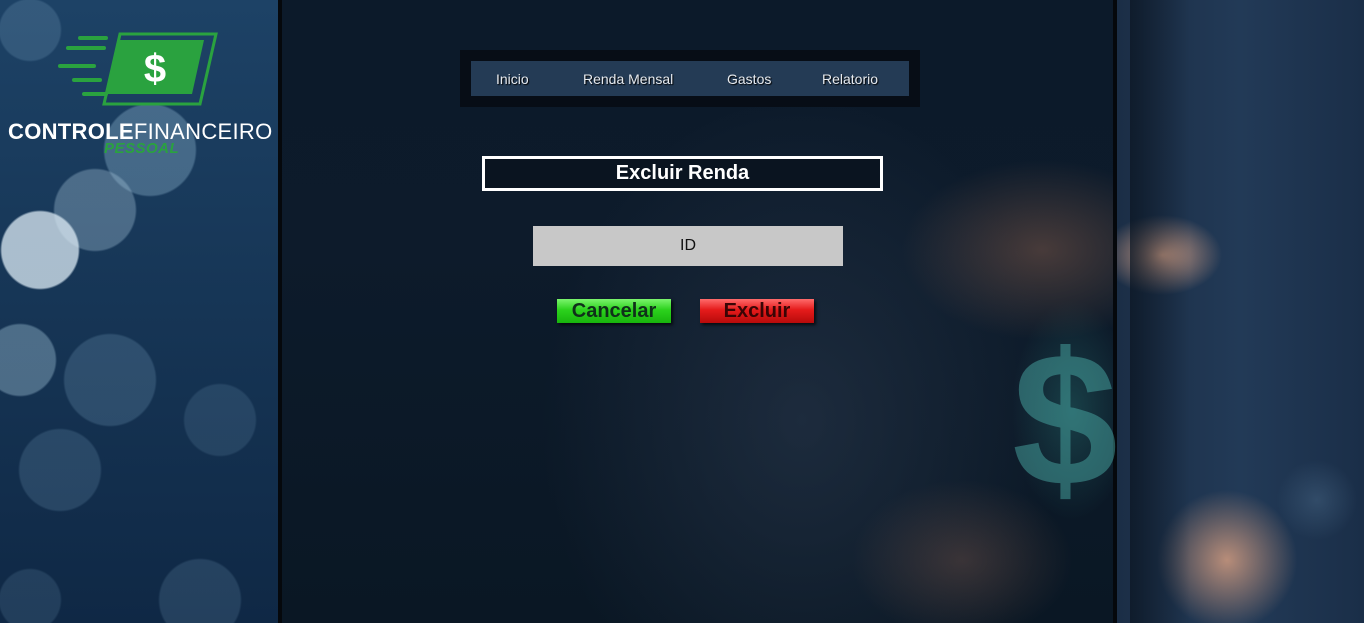  Describe the element at coordinates (628, 79) in the screenshot. I see `nav-item-renda-mensal: Renda Mensal` at that location.